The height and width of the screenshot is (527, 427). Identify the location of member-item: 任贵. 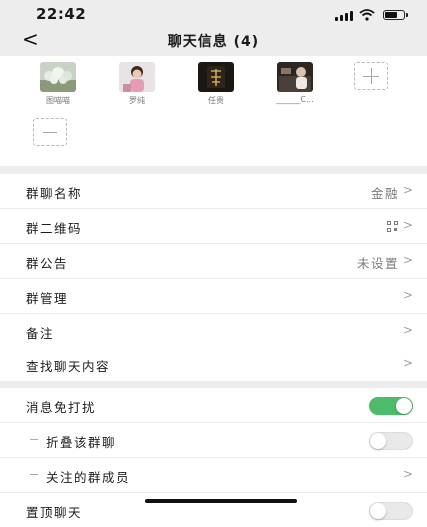
(216, 84).